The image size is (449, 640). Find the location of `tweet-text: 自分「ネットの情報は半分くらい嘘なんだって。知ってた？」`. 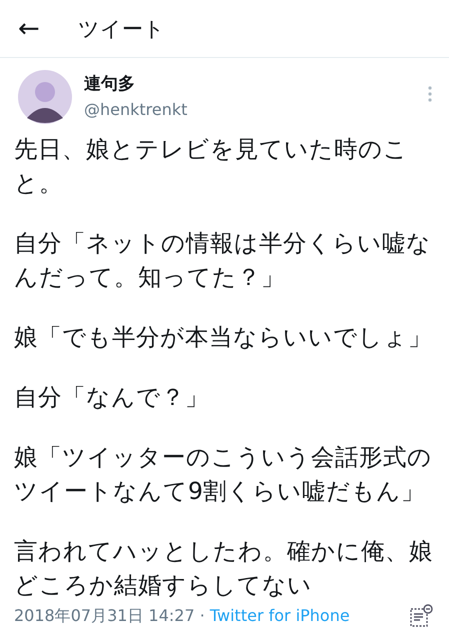

tweet-text: 自分「ネットの情報は半分くらい嘘なんだって。知ってた？」 is located at coordinates (223, 260).